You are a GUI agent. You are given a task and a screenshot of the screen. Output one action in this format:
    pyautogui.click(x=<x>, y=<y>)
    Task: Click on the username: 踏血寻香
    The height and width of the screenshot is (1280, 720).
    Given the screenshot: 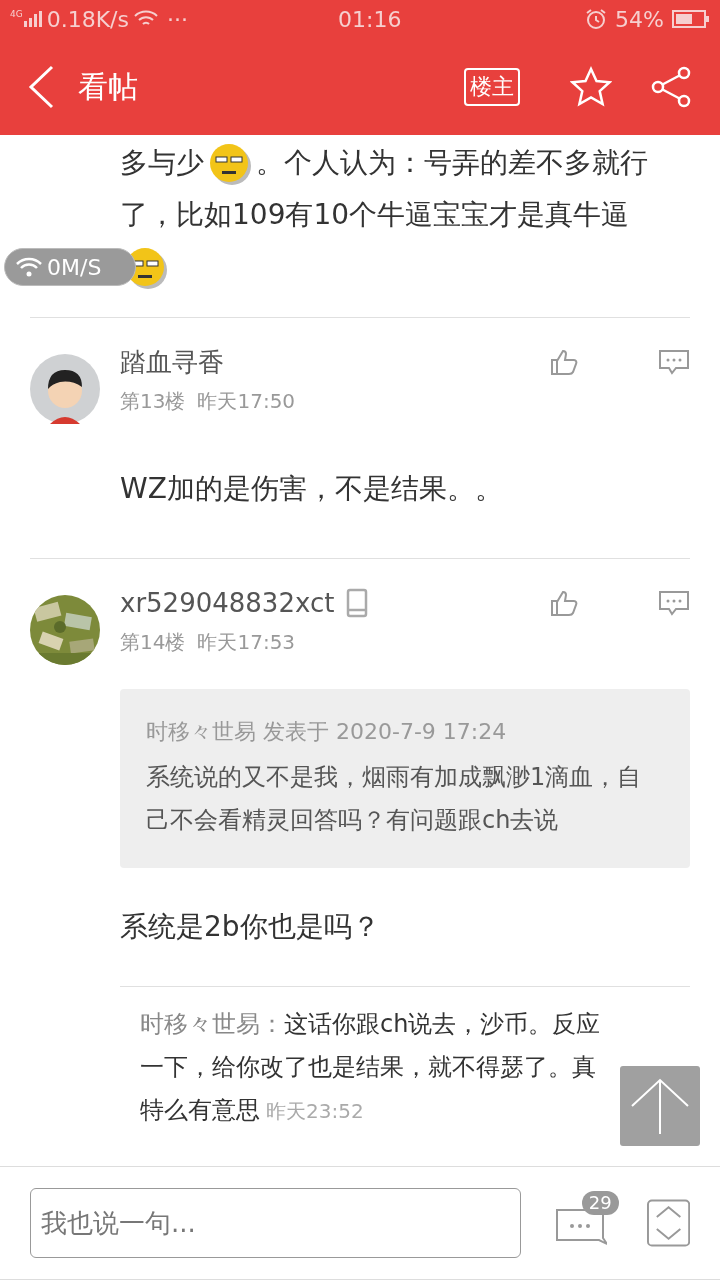 What is the action you would take?
    pyautogui.click(x=172, y=362)
    